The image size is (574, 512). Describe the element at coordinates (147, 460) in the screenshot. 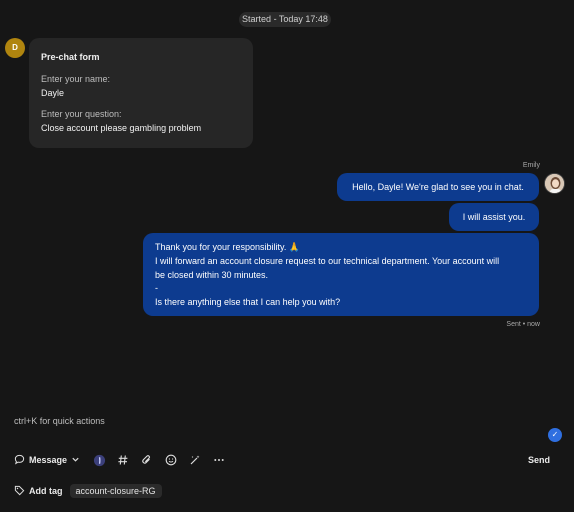

I see `paperclip-icon` at that location.